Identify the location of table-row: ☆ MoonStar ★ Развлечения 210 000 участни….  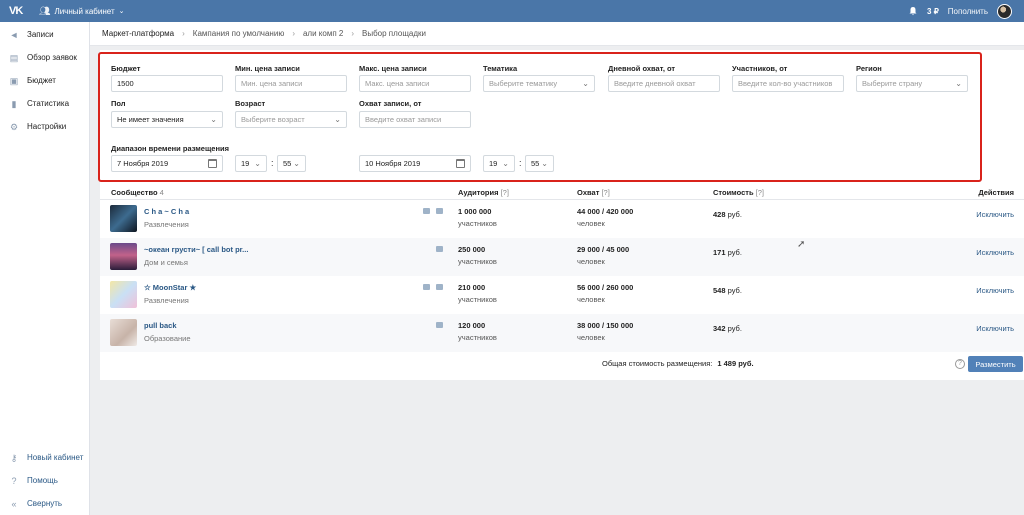
(562, 295).